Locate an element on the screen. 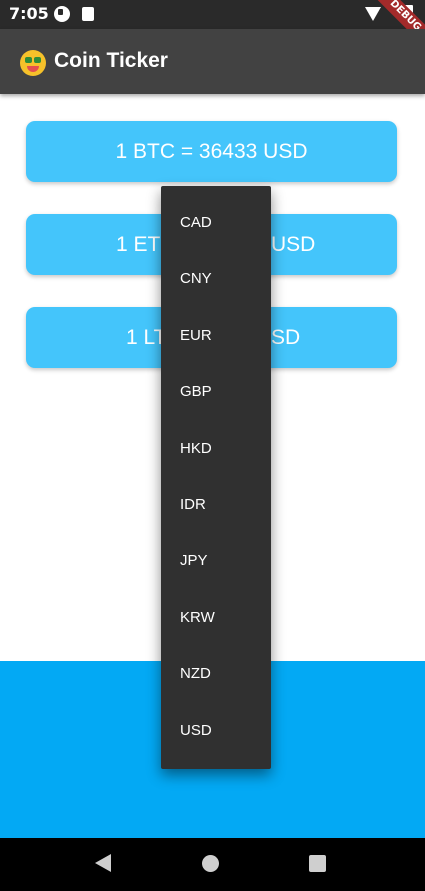 This screenshot has height=891, width=425. wifi-icon is located at coordinates (373, 14).